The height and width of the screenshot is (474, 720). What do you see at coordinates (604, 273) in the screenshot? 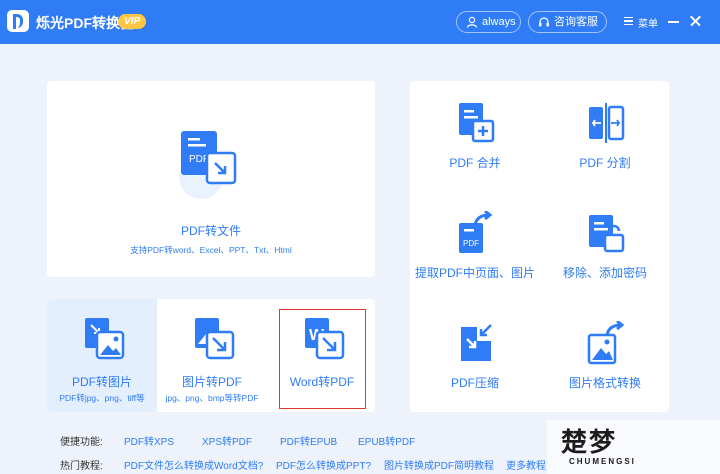
I see `password-title: 移除、添加密码` at bounding box center [604, 273].